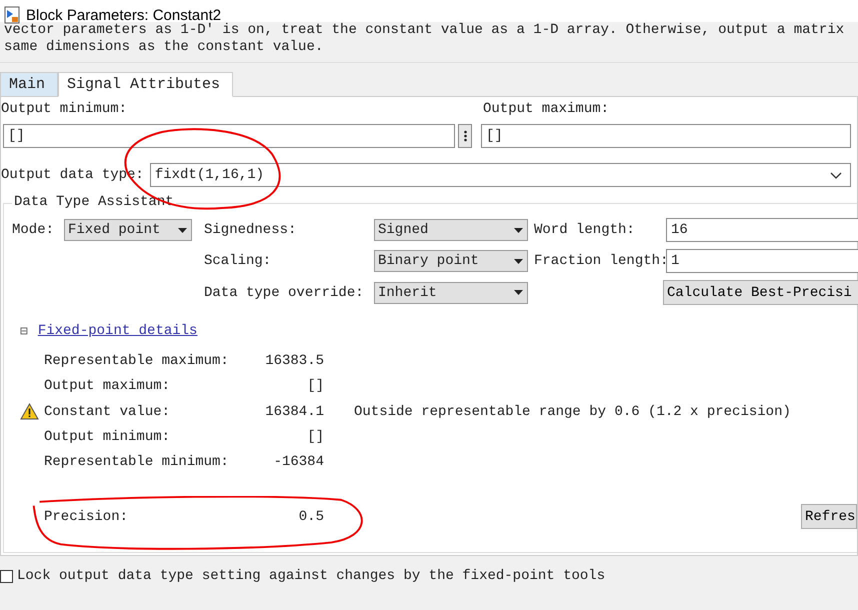  What do you see at coordinates (451, 261) in the screenshot?
I see `dropdown: Binary point` at bounding box center [451, 261].